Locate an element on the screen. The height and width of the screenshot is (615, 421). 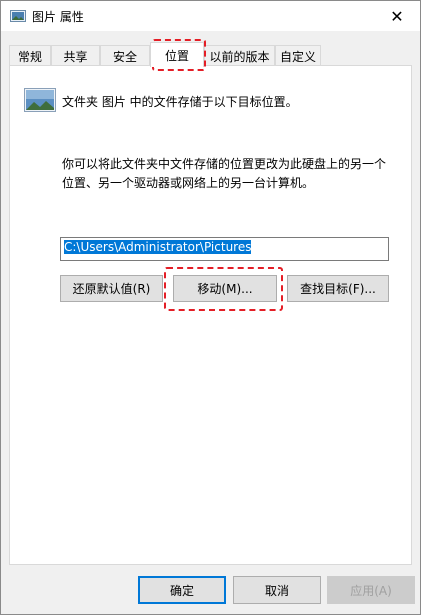
close-button: ✕ is located at coordinates (397, 16).